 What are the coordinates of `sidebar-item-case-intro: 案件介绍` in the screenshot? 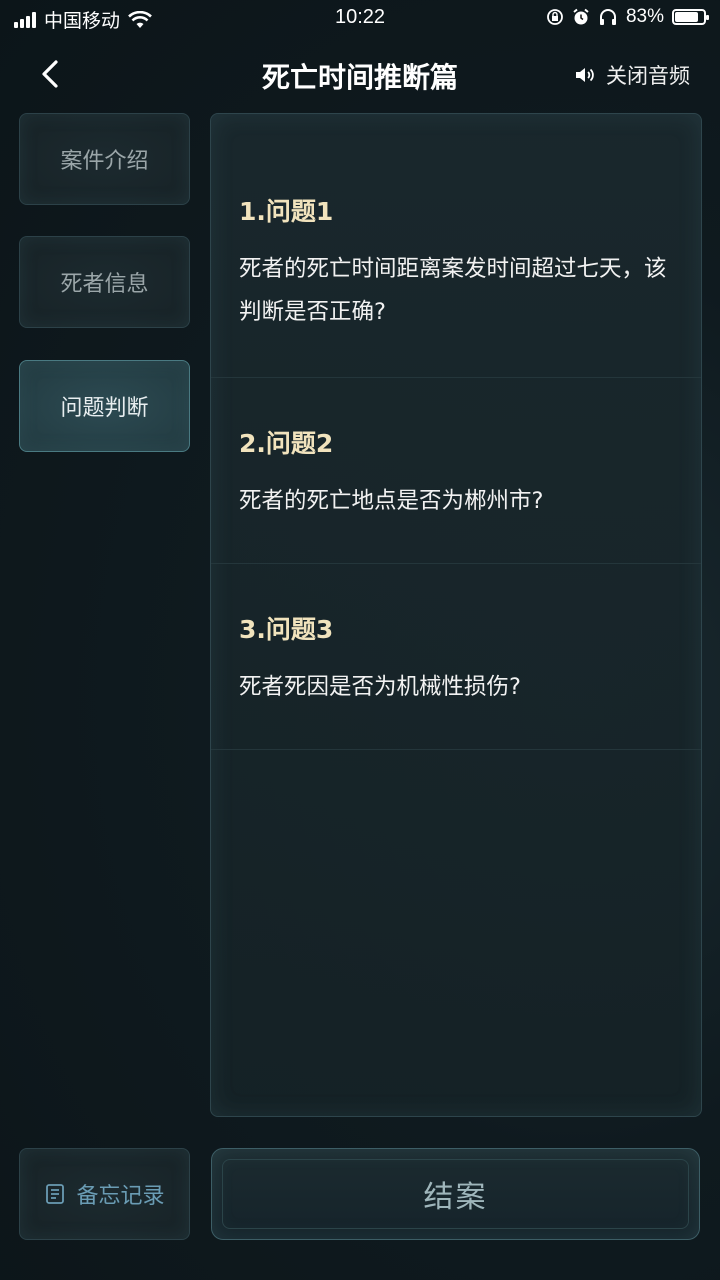 It's located at (104, 159).